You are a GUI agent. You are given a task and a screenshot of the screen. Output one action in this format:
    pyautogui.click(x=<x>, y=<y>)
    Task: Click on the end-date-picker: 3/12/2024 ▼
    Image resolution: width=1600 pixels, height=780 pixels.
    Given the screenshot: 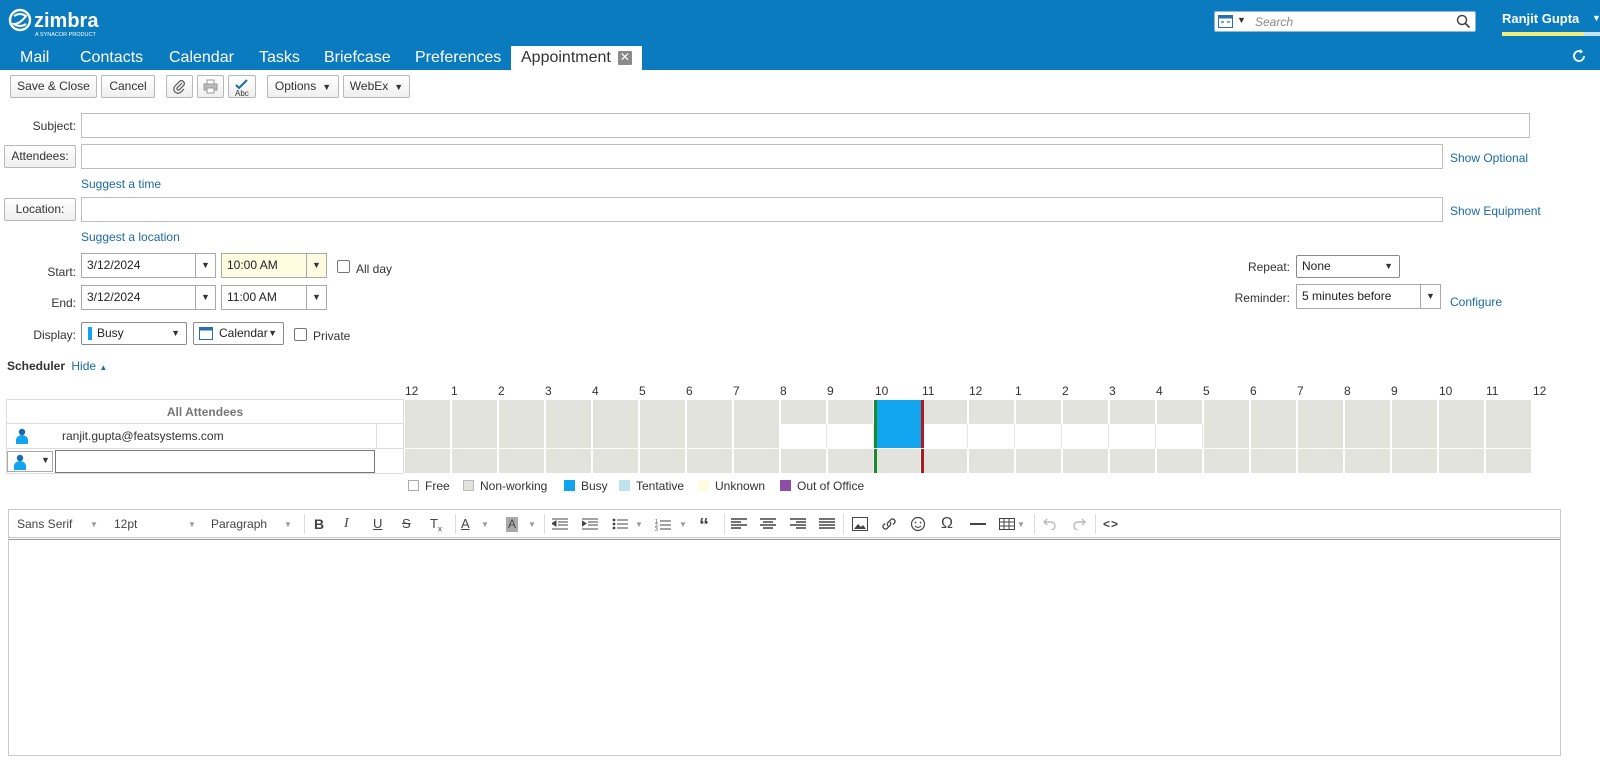 What is the action you would take?
    pyautogui.click(x=148, y=297)
    